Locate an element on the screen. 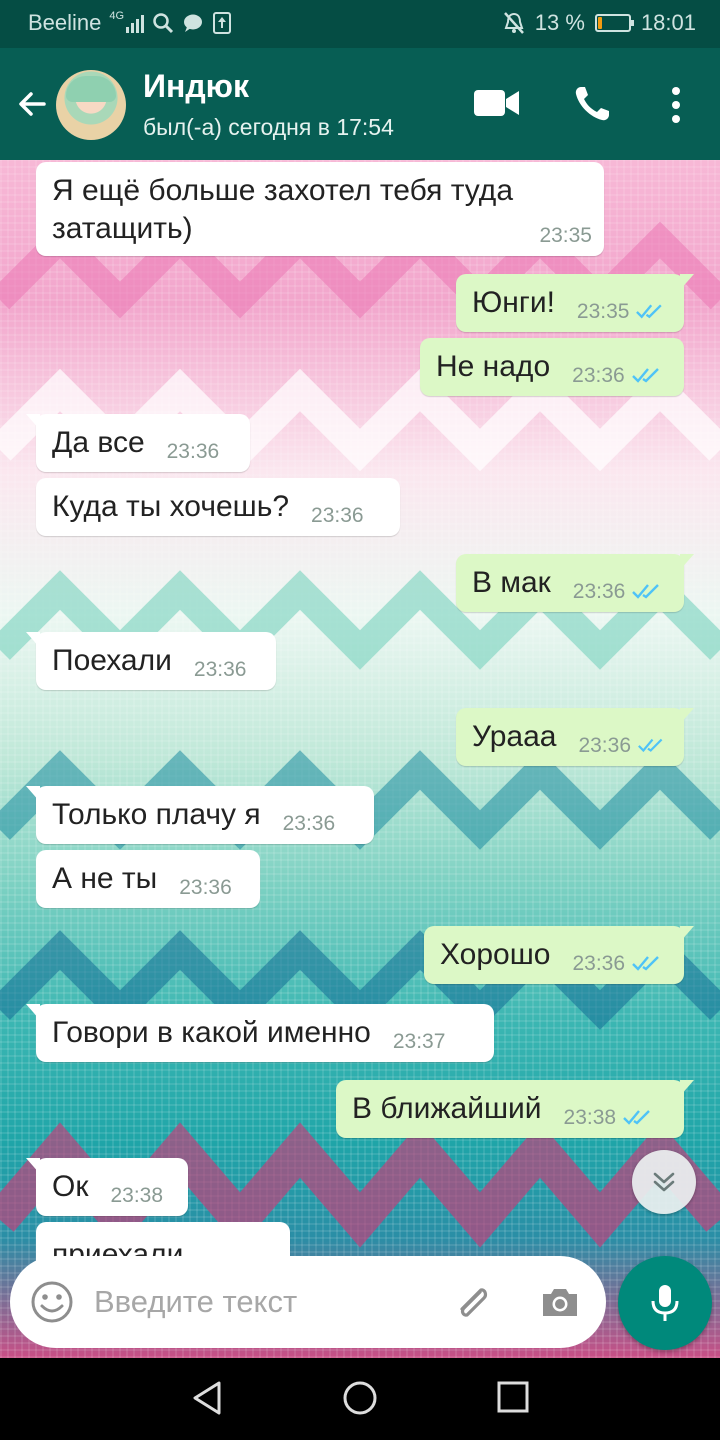 The width and height of the screenshot is (720, 1440). message-outgoing: Не надо 23:36 is located at coordinates (552, 367).